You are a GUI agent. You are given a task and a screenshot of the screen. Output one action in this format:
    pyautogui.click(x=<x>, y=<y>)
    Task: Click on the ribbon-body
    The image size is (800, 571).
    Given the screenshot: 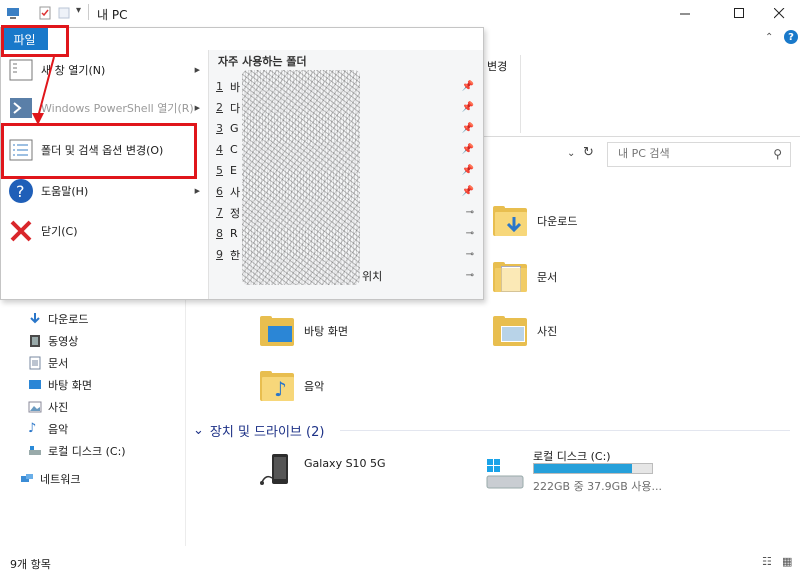 What is the action you would take?
    pyautogui.click(x=641, y=94)
    